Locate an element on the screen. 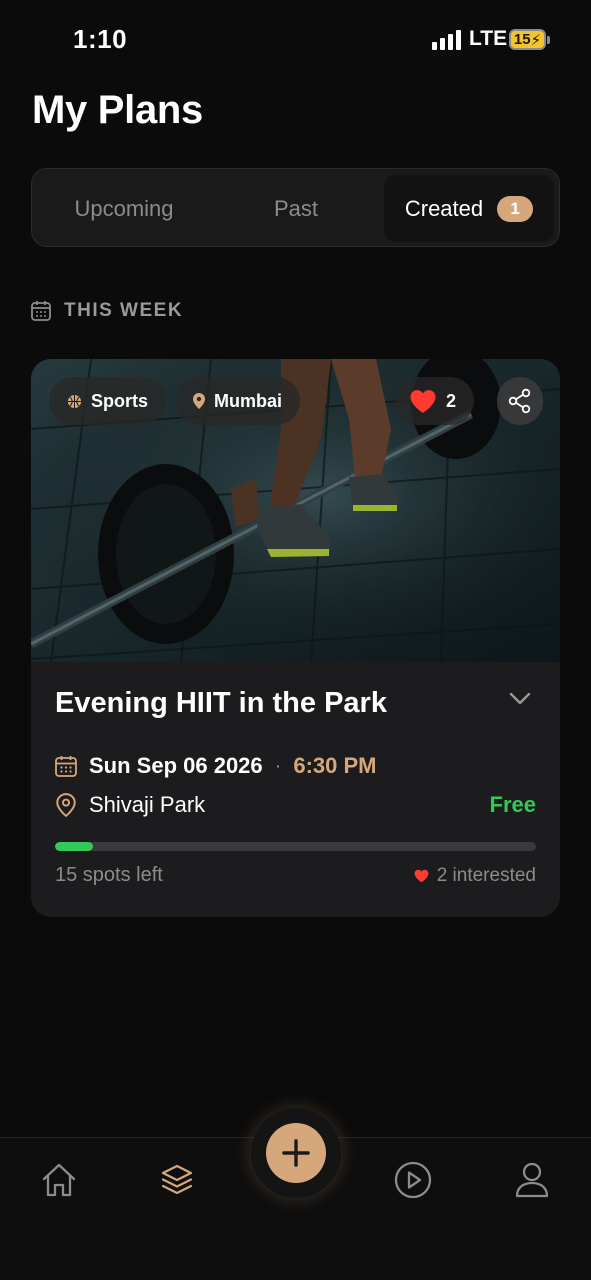 Image resolution: width=591 pixels, height=1280 pixels. interested-count: 2 interested is located at coordinates (475, 876).